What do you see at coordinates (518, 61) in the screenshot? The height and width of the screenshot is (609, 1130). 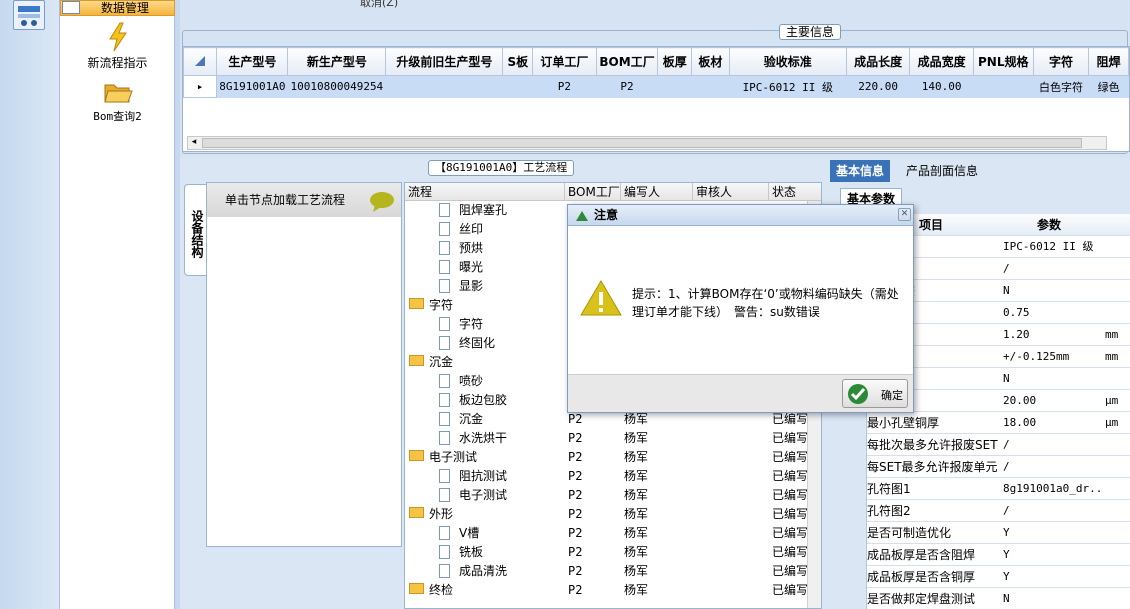 I see `column-header: S板` at bounding box center [518, 61].